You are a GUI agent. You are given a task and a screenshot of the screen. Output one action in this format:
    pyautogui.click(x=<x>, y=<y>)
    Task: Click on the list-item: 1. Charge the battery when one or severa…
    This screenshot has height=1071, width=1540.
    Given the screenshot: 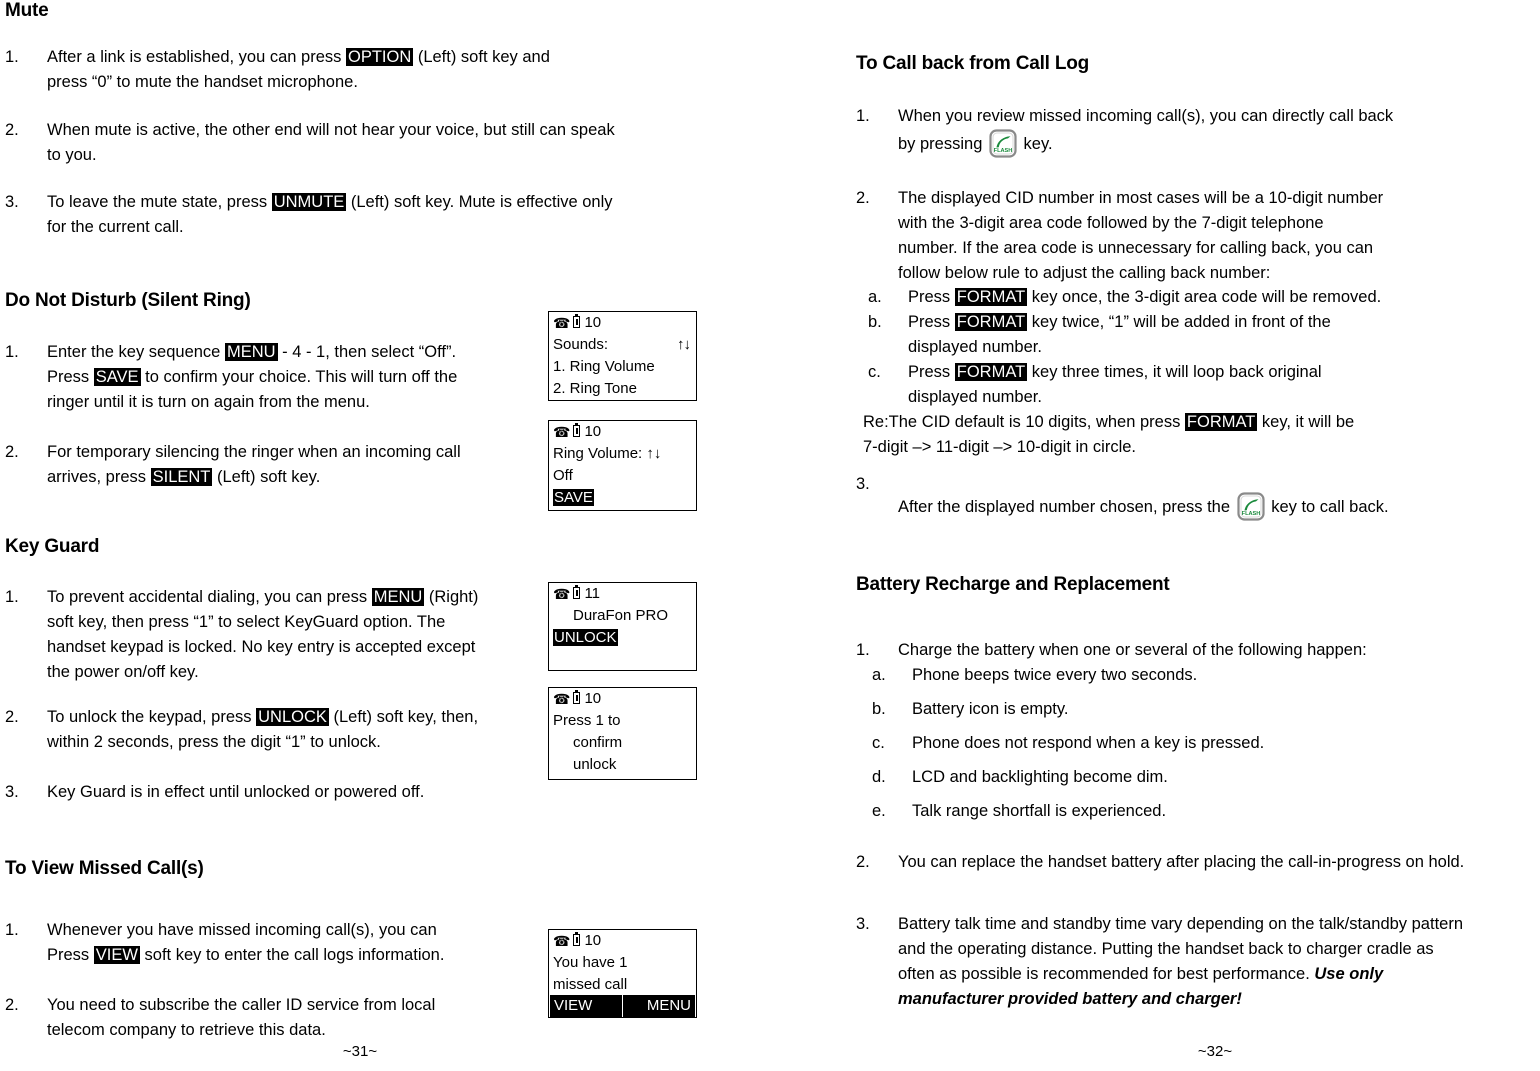 What is the action you would take?
    pyautogui.click(x=1198, y=650)
    